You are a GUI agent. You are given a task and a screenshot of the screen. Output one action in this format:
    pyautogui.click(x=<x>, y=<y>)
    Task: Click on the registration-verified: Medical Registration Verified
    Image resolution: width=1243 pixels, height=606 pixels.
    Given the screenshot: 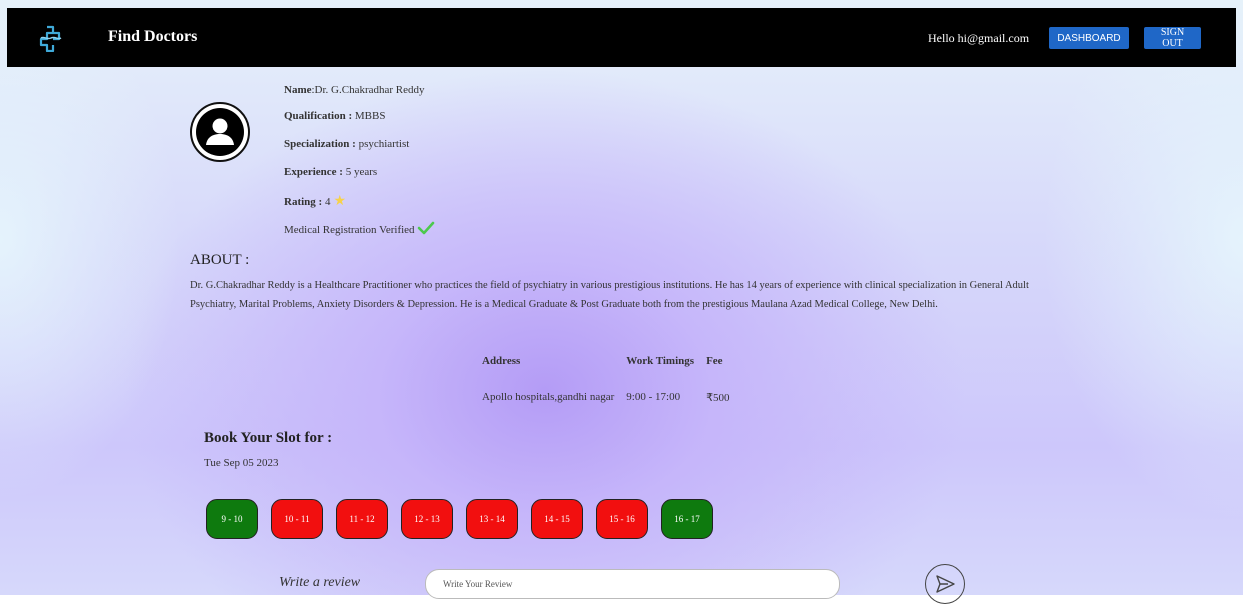 What is the action you would take?
    pyautogui.click(x=359, y=228)
    